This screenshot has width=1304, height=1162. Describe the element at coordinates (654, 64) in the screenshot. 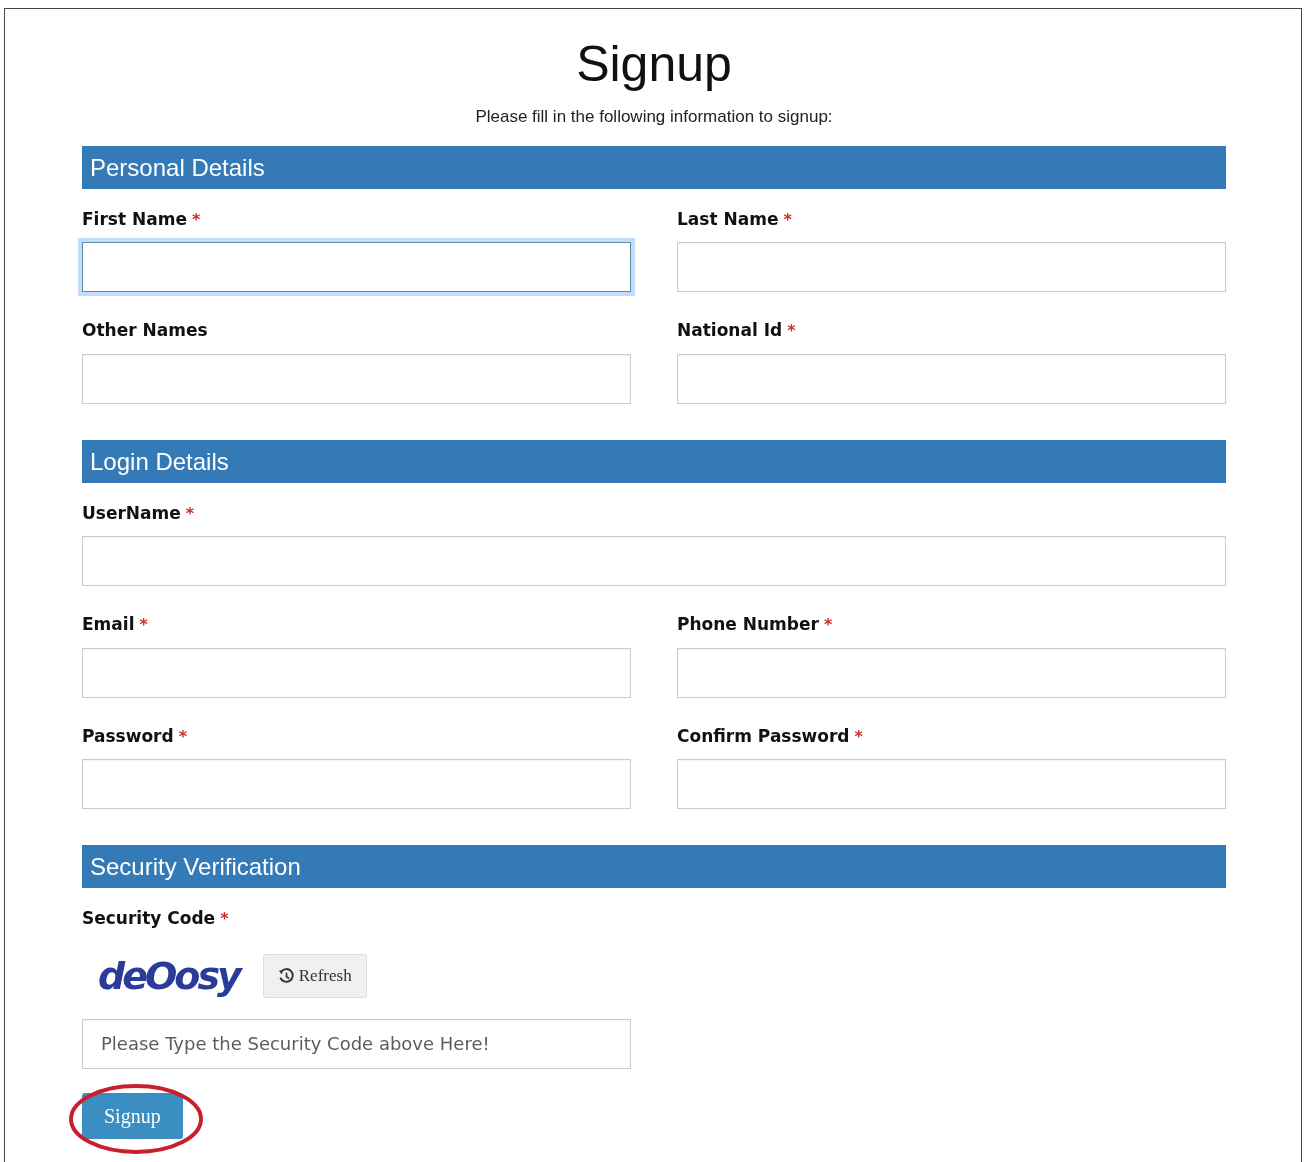

I see `page-title: Signup` at that location.